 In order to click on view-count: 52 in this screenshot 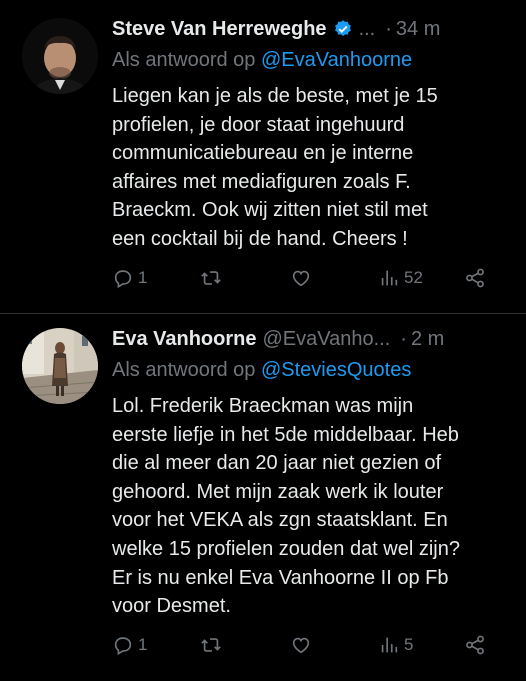, I will do `click(413, 277)`.